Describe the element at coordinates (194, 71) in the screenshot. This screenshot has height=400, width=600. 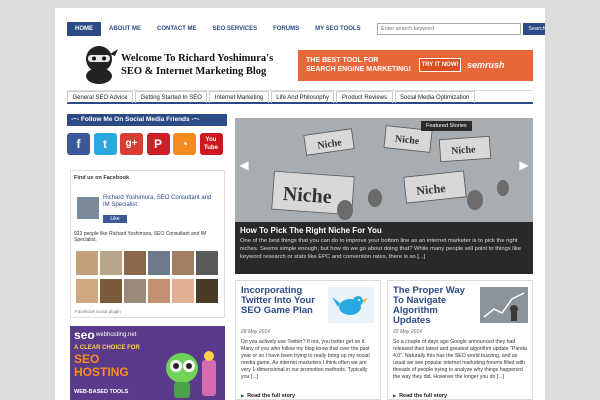
I see `site-title-line-2: SEO & Internet Marketing Blog` at that location.